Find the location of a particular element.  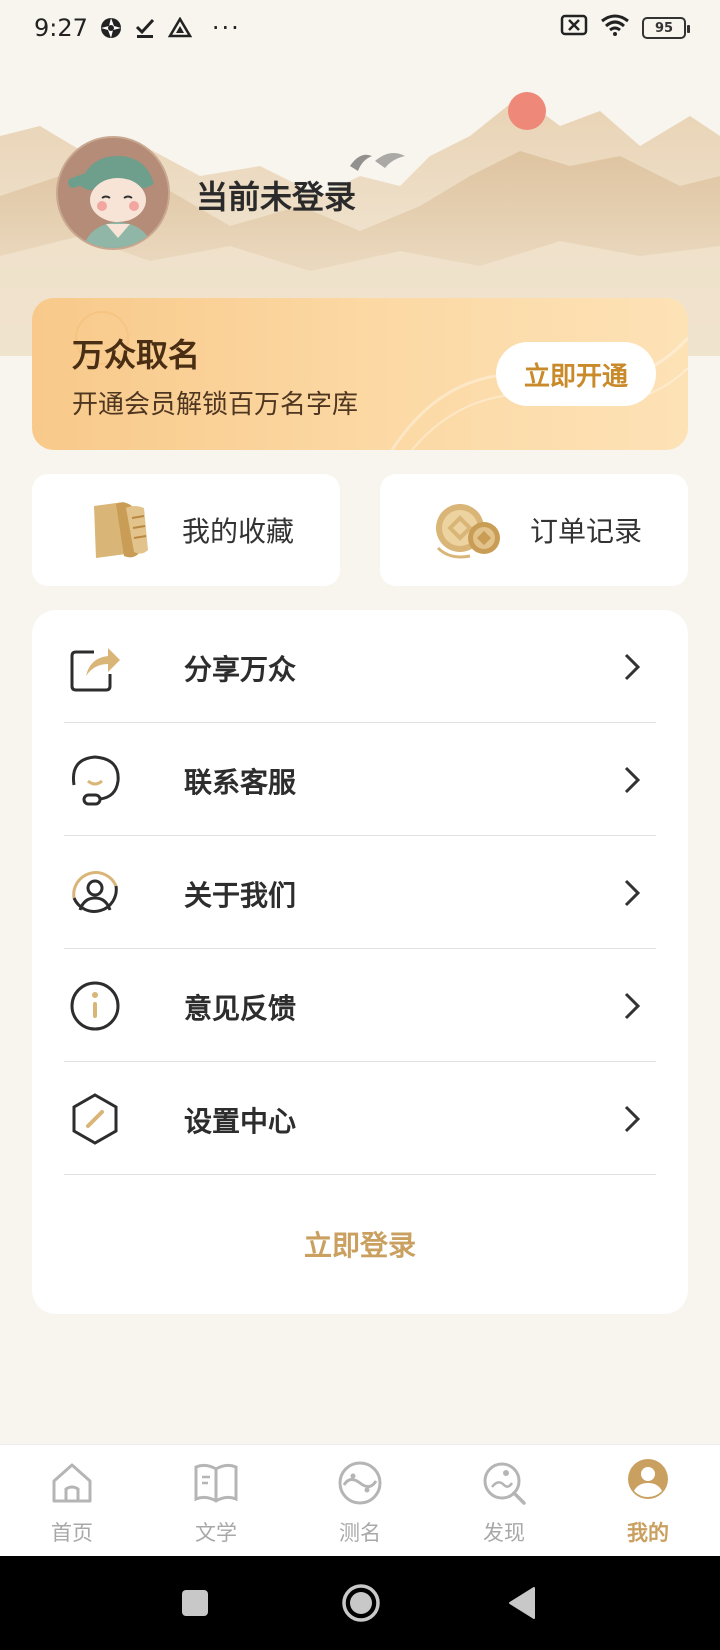

menu-item-about: 关于我们 is located at coordinates (360, 892).